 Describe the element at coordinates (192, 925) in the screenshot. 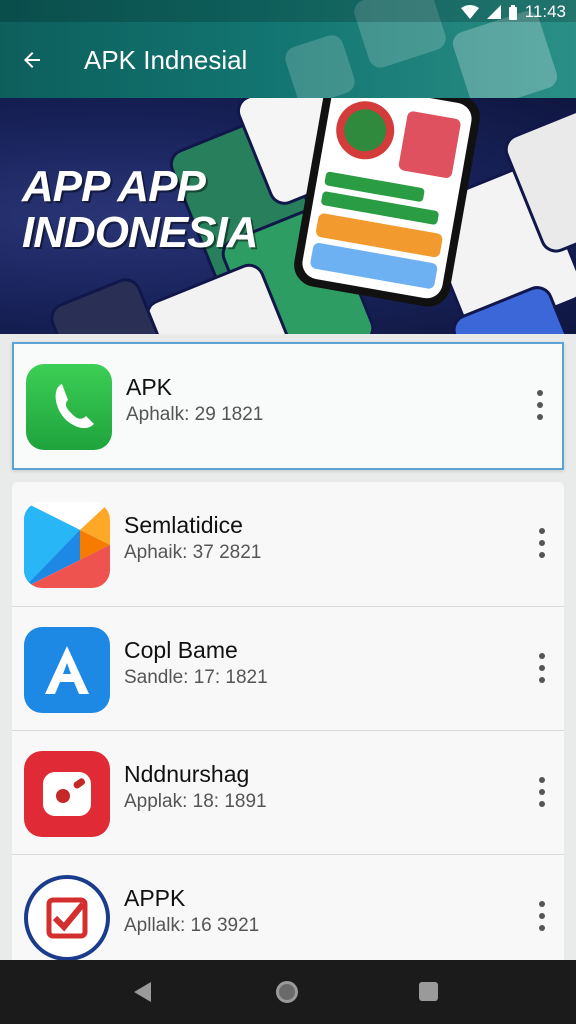

I see `app-subtitle: Apllalk: 16 3921` at that location.